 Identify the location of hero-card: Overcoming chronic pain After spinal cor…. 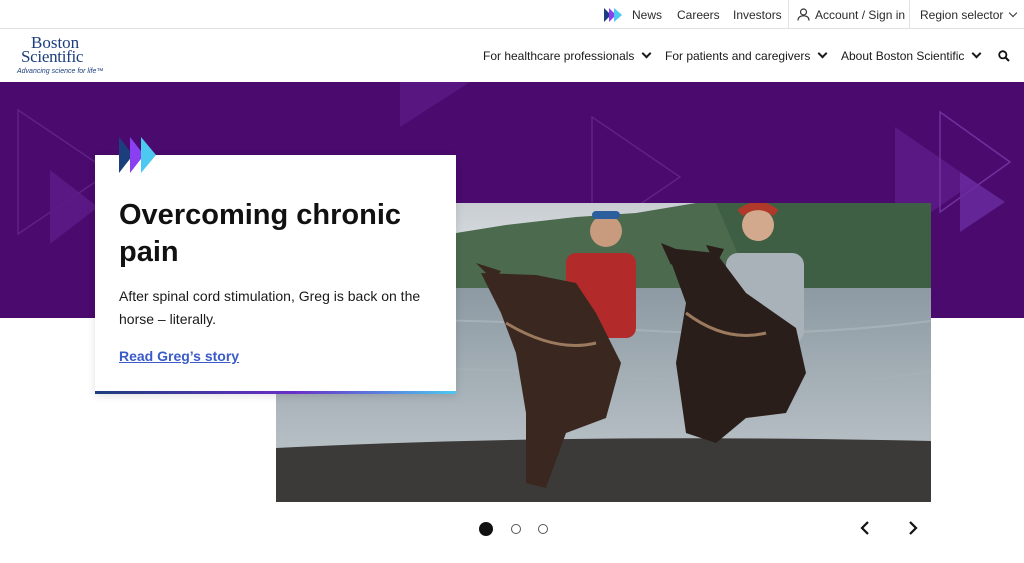
(275, 274).